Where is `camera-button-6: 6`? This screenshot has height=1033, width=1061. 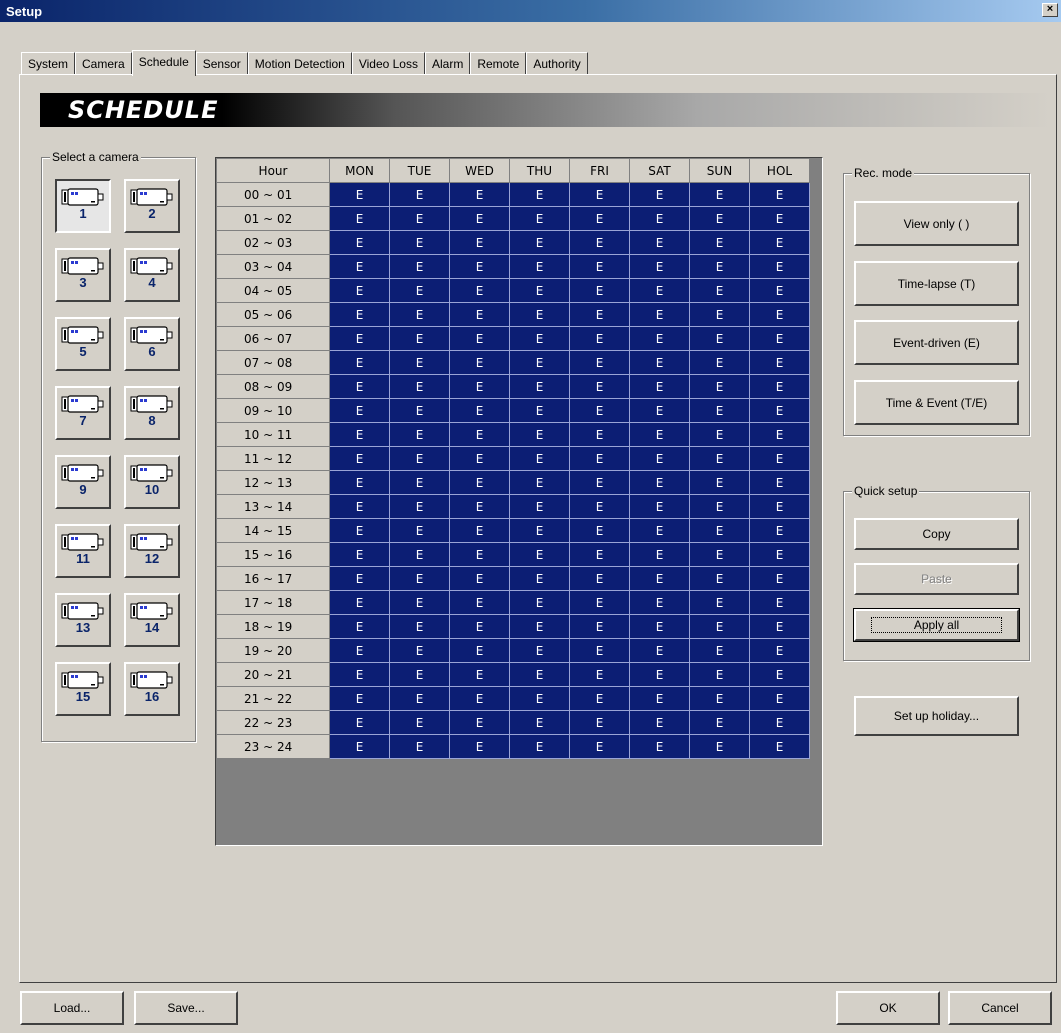
camera-button-6: 6 is located at coordinates (152, 344).